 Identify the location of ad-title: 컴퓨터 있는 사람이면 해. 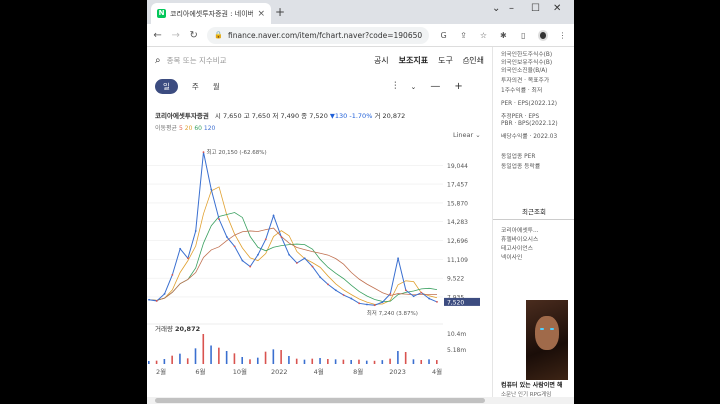
(531, 384).